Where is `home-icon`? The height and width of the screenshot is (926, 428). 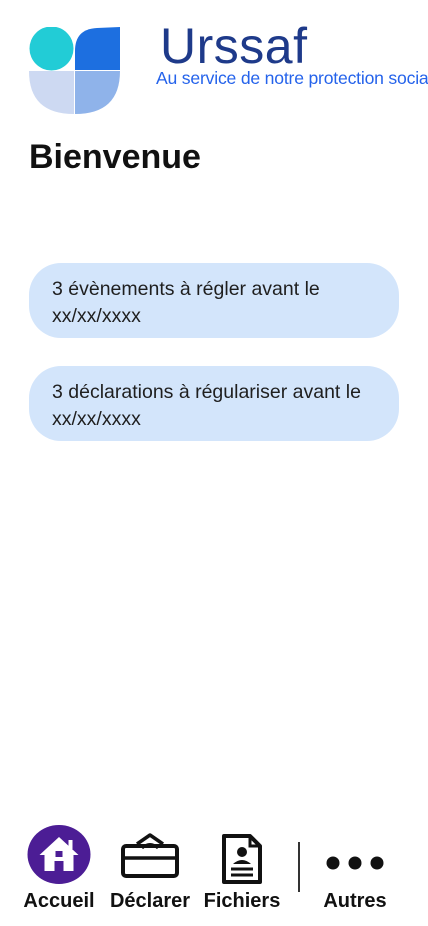
home-icon is located at coordinates (59, 854).